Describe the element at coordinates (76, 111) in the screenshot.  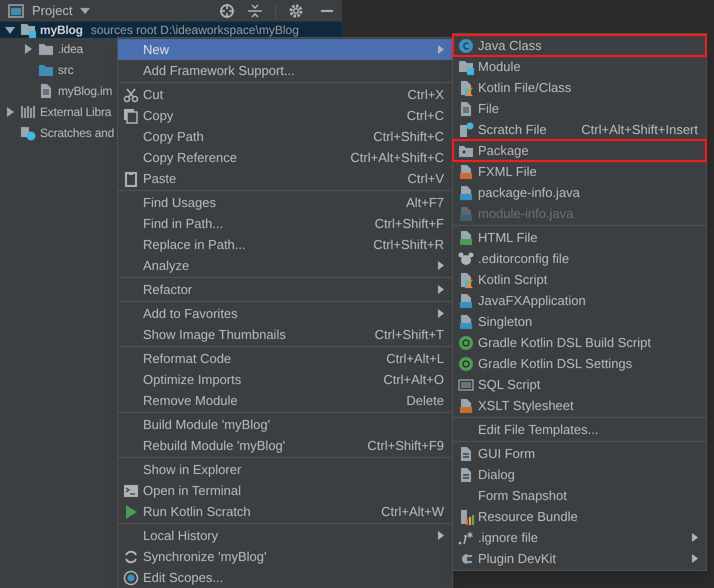
I see `tree-item-label: External Libra` at that location.